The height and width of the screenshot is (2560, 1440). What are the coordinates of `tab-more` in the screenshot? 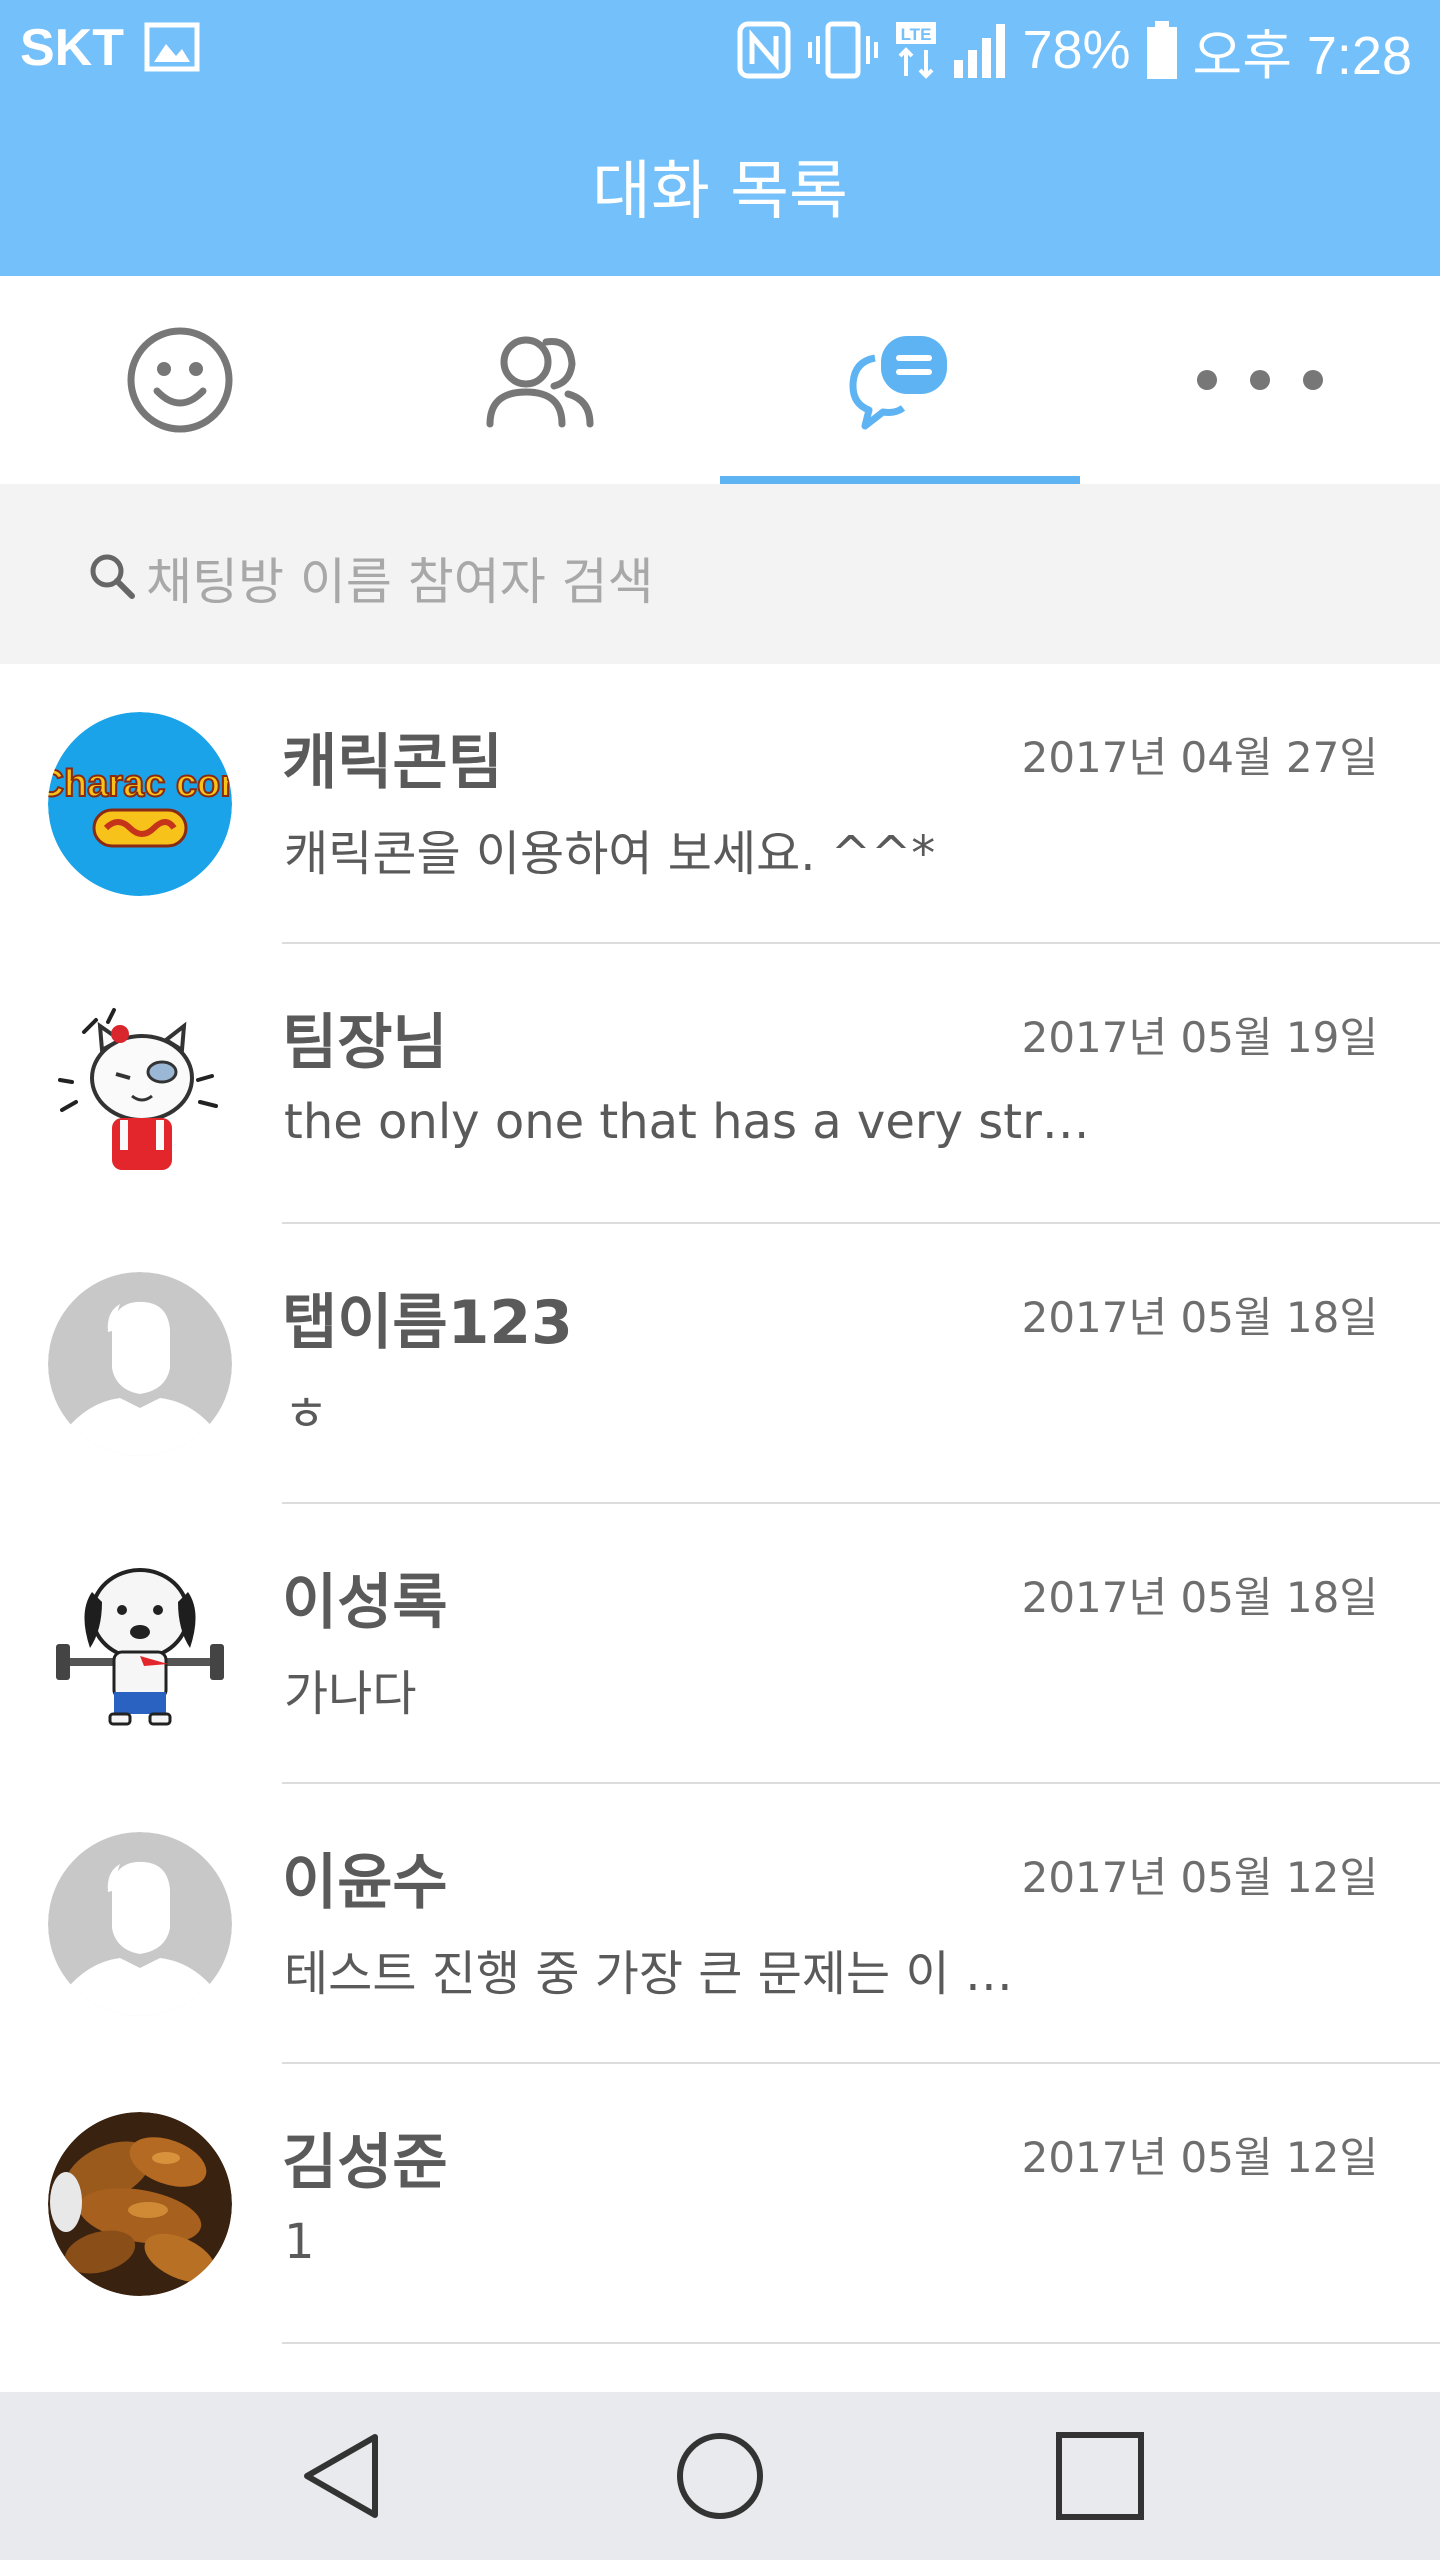 It's located at (1260, 380).